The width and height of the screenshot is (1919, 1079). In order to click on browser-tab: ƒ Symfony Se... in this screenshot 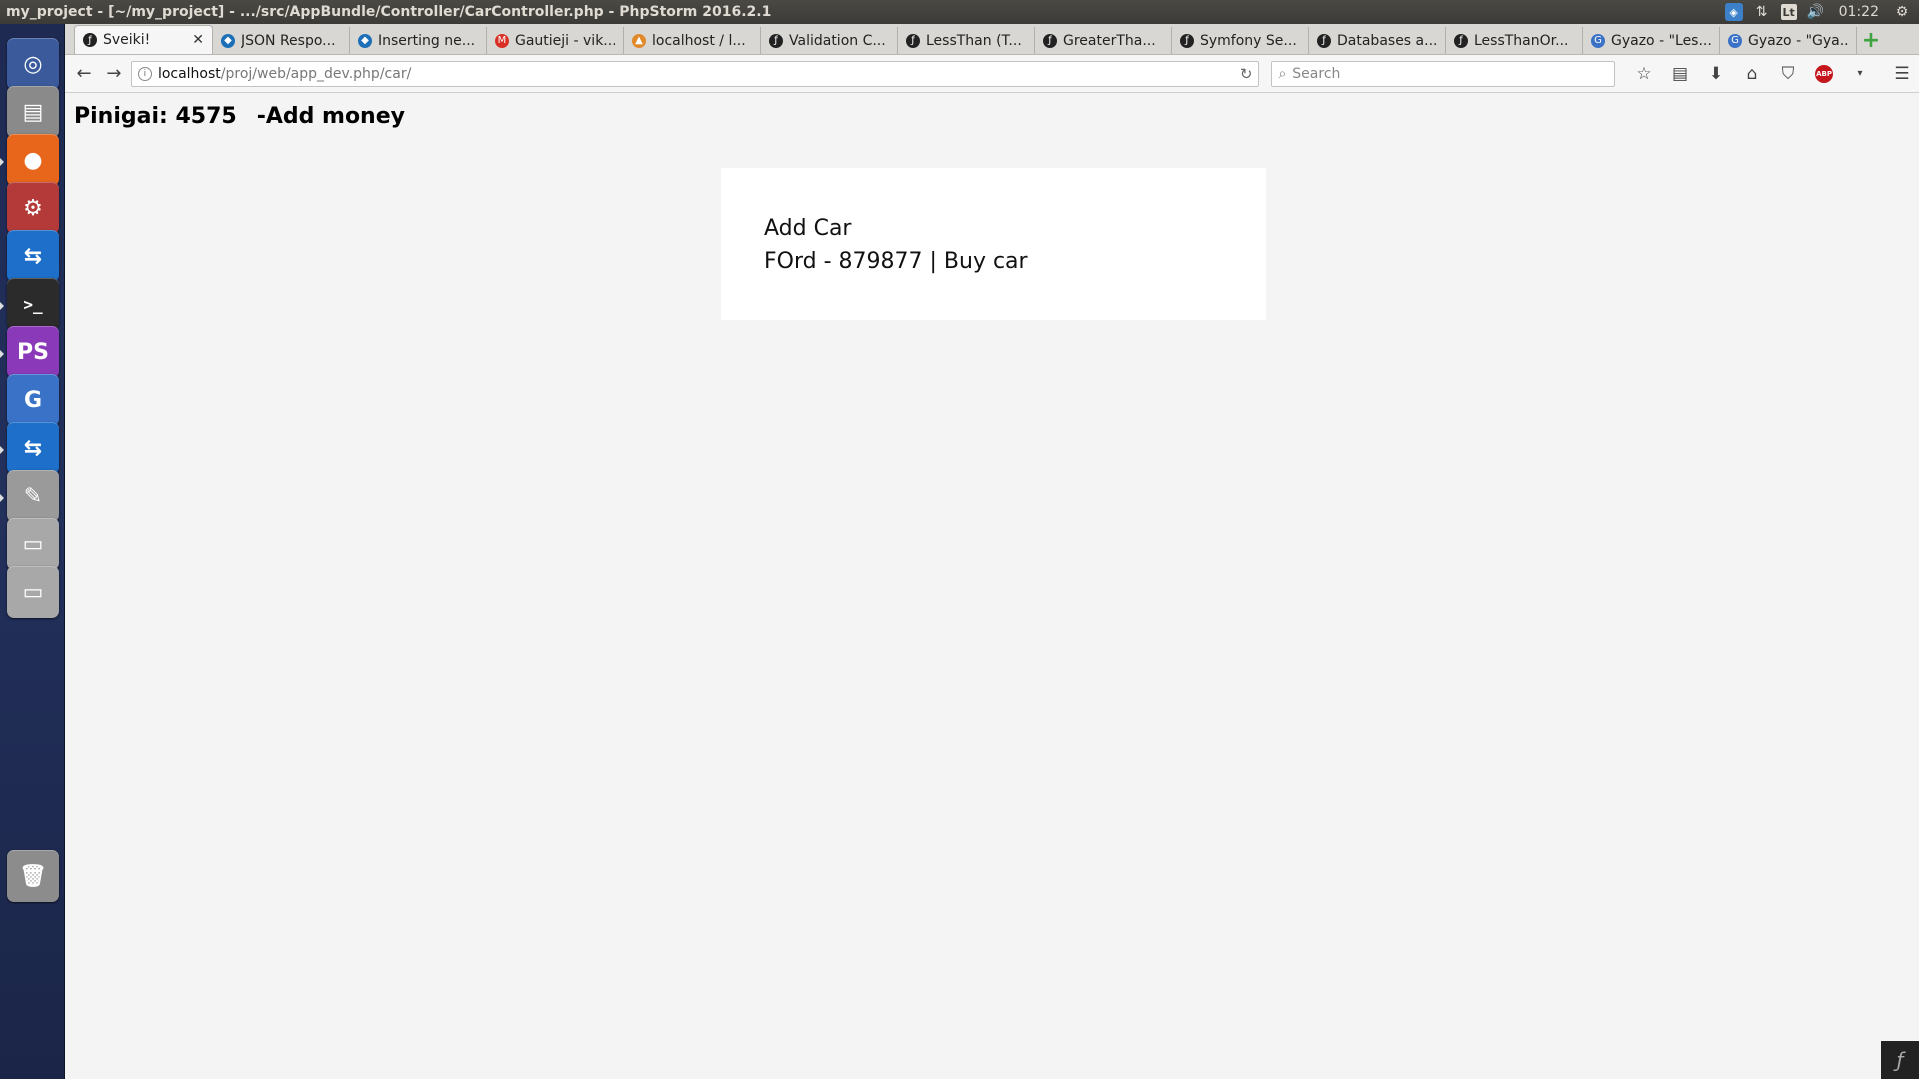, I will do `click(1240, 40)`.